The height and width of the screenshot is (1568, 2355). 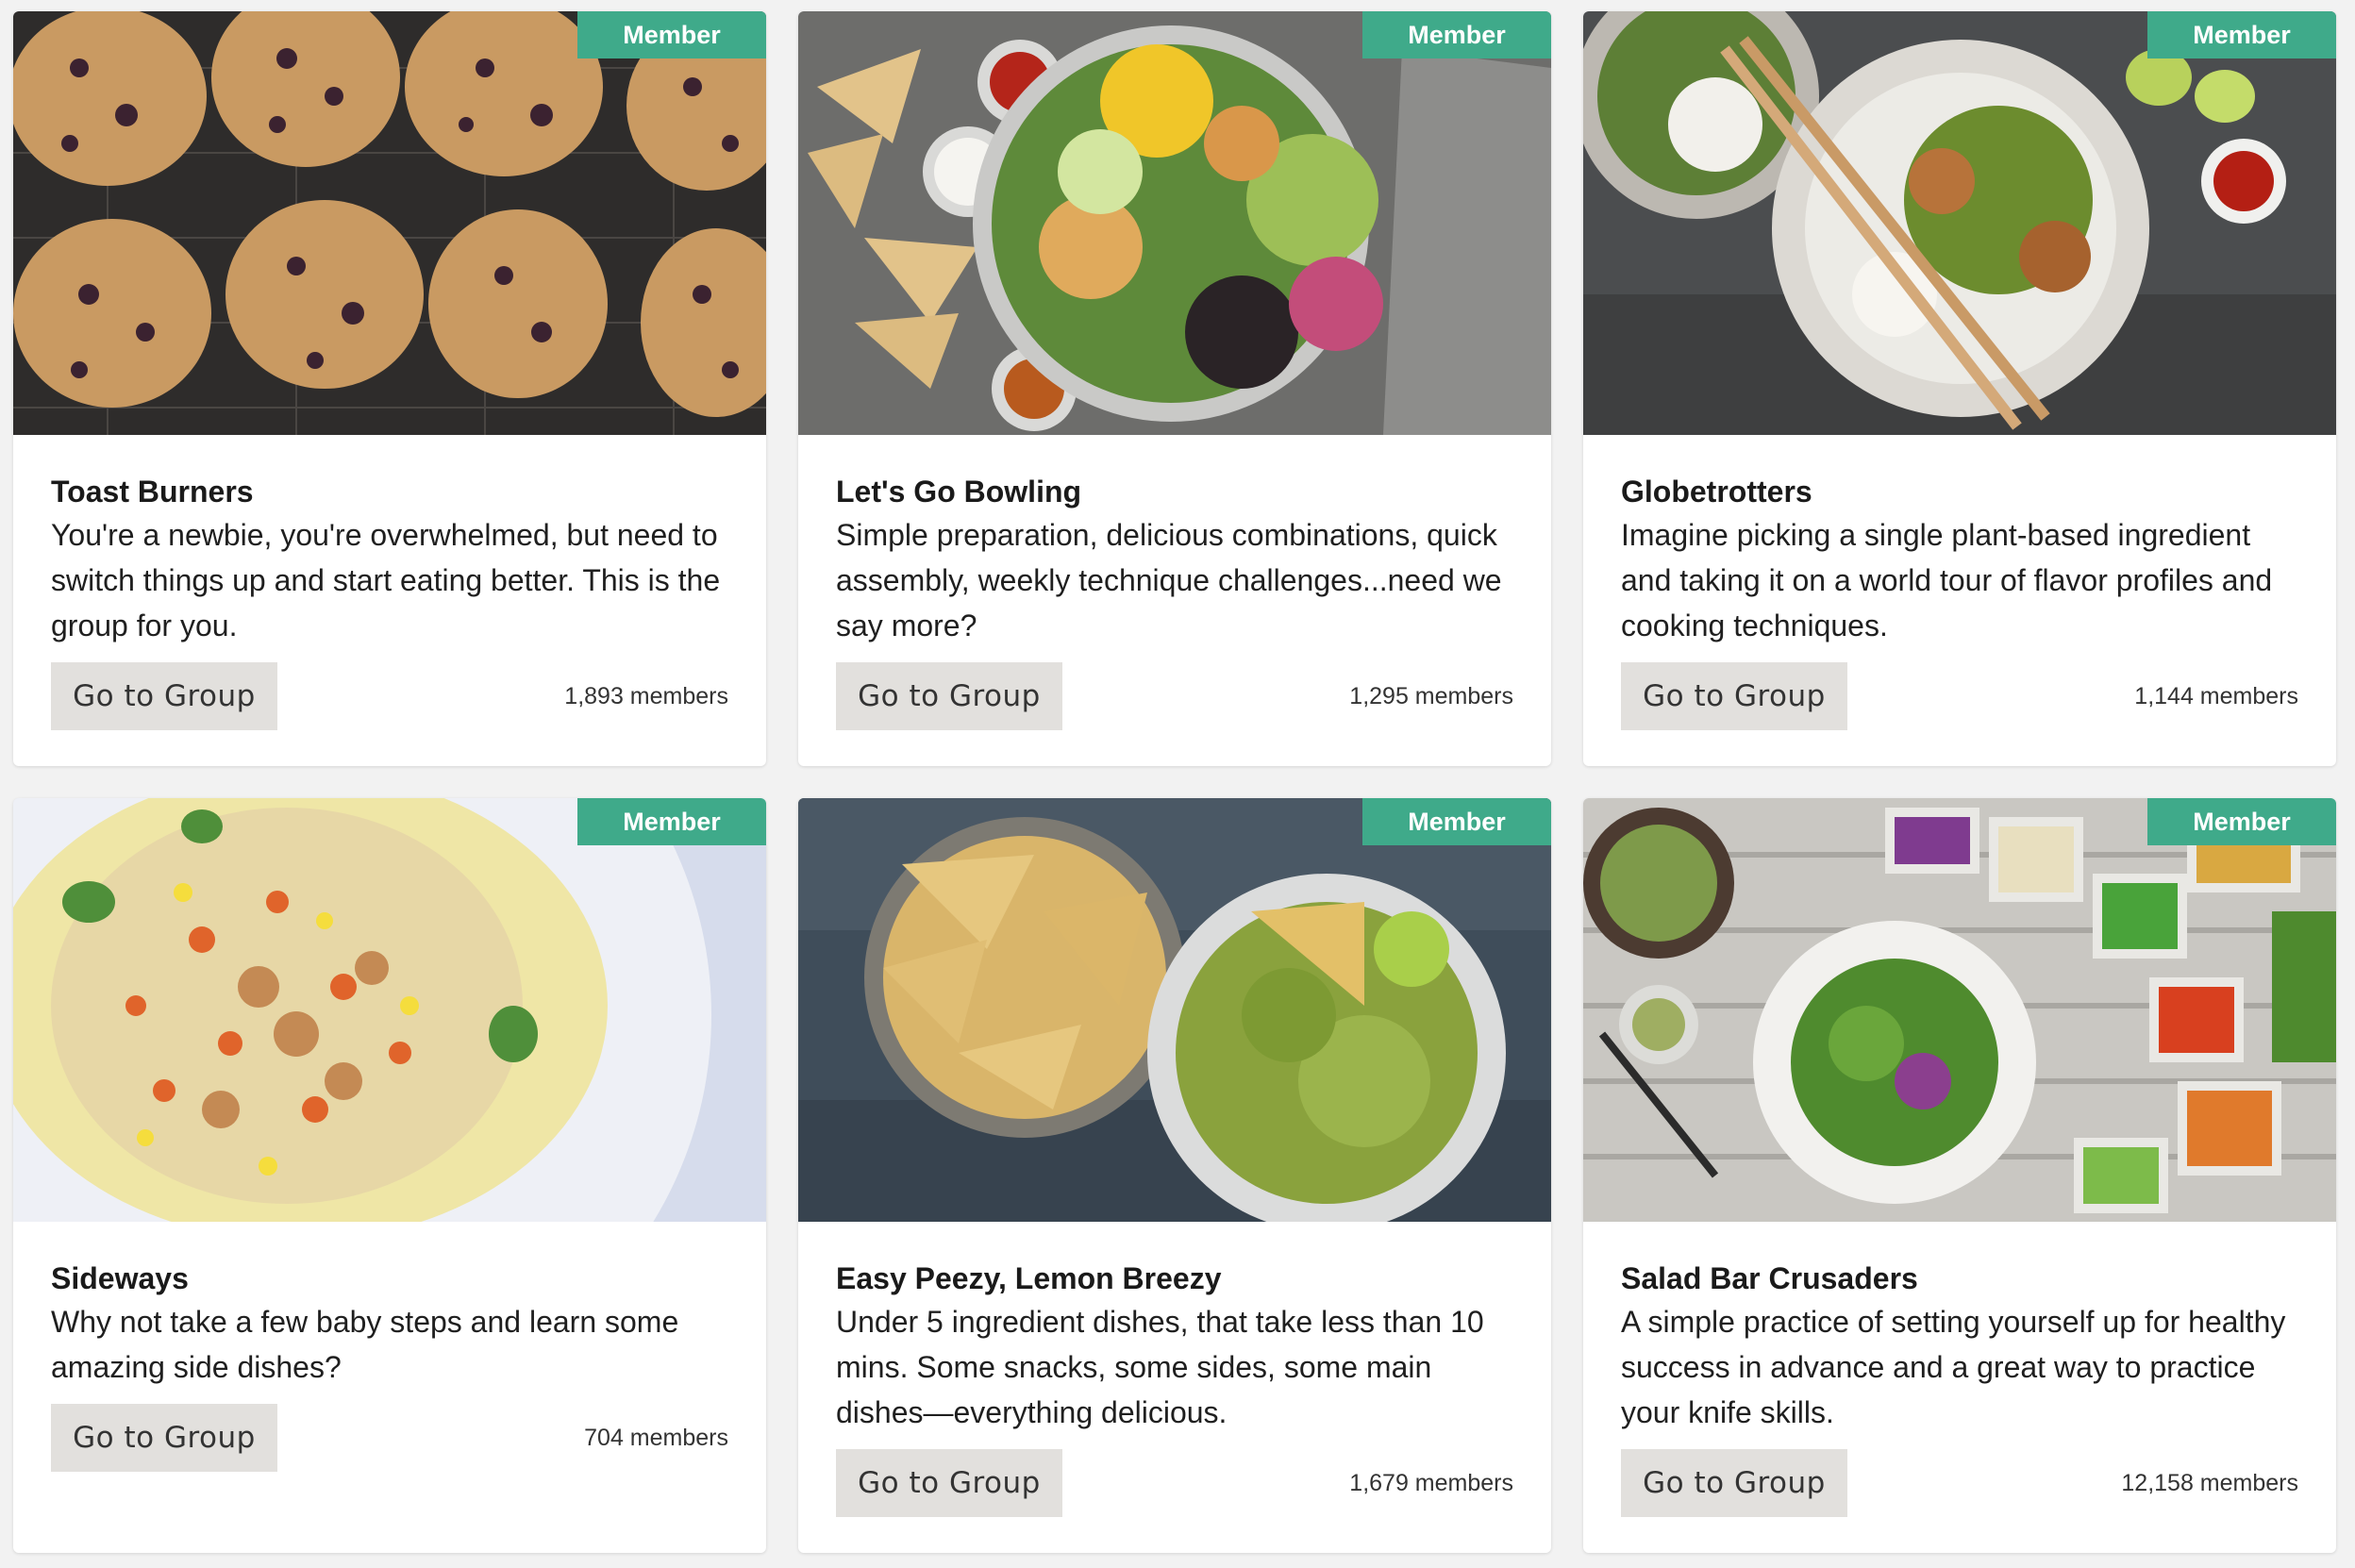 I want to click on card-footer: Go to Group 1,144 members, so click(x=1960, y=696).